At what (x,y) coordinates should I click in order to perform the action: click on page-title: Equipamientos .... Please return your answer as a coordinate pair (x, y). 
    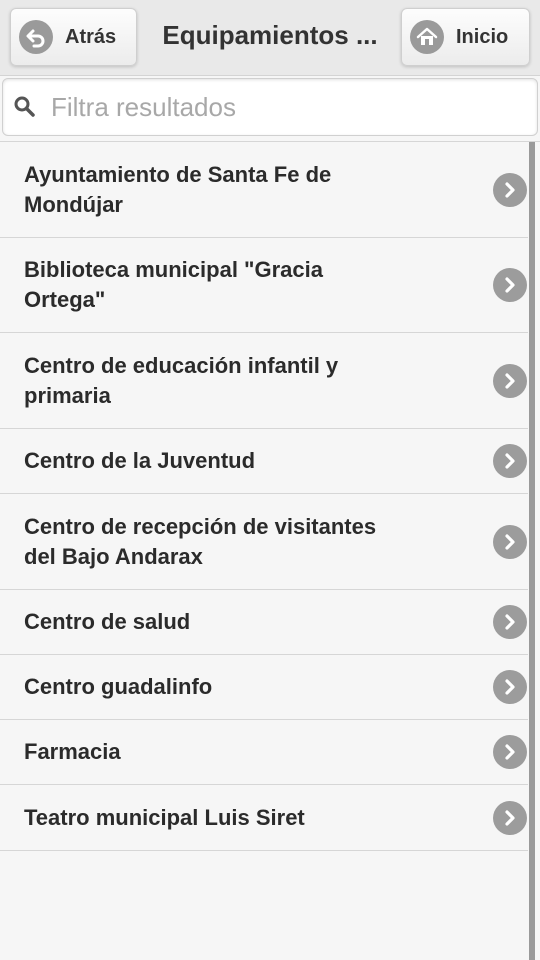
    Looking at the image, I should click on (270, 35).